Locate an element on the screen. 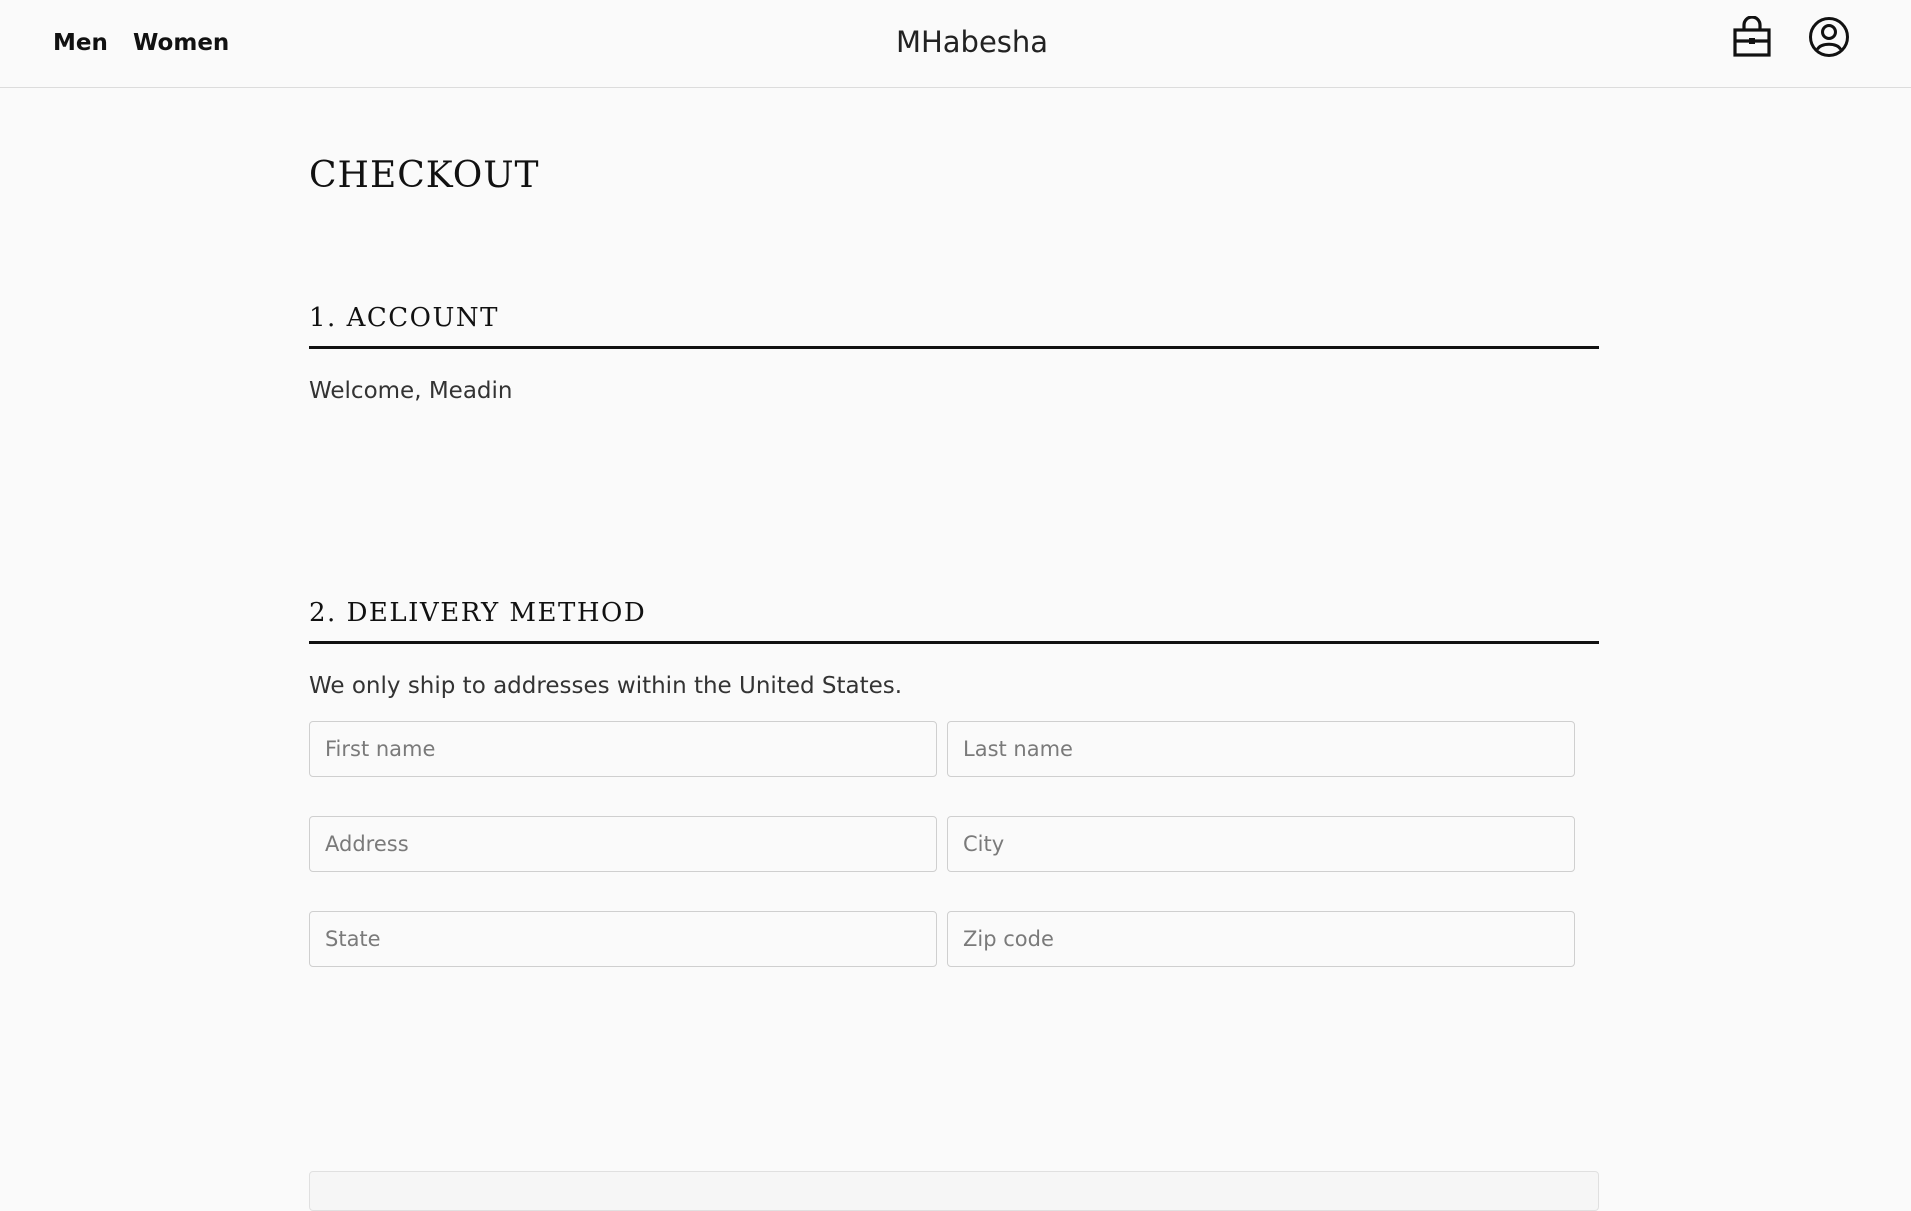  cart-button is located at coordinates (1752, 37).